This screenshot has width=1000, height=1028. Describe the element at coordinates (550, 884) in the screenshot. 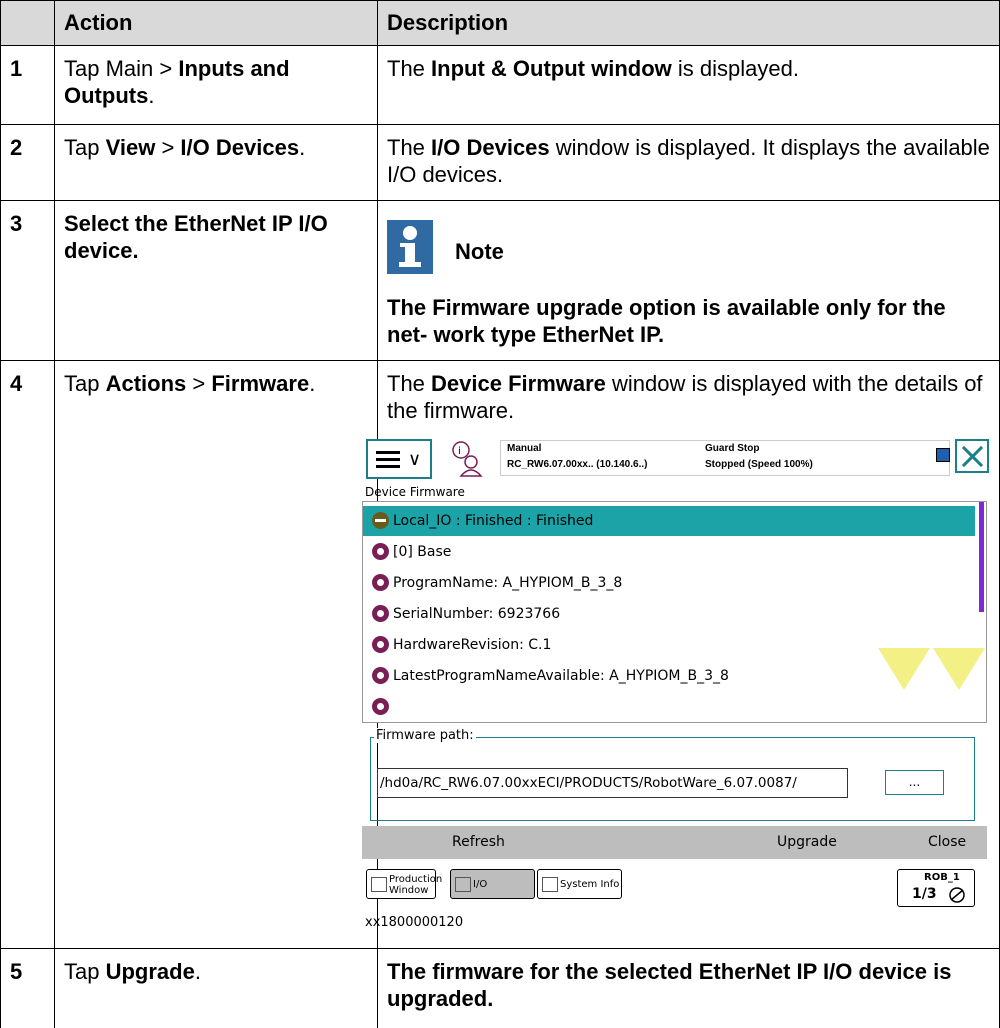

I see `system-info-icon` at that location.